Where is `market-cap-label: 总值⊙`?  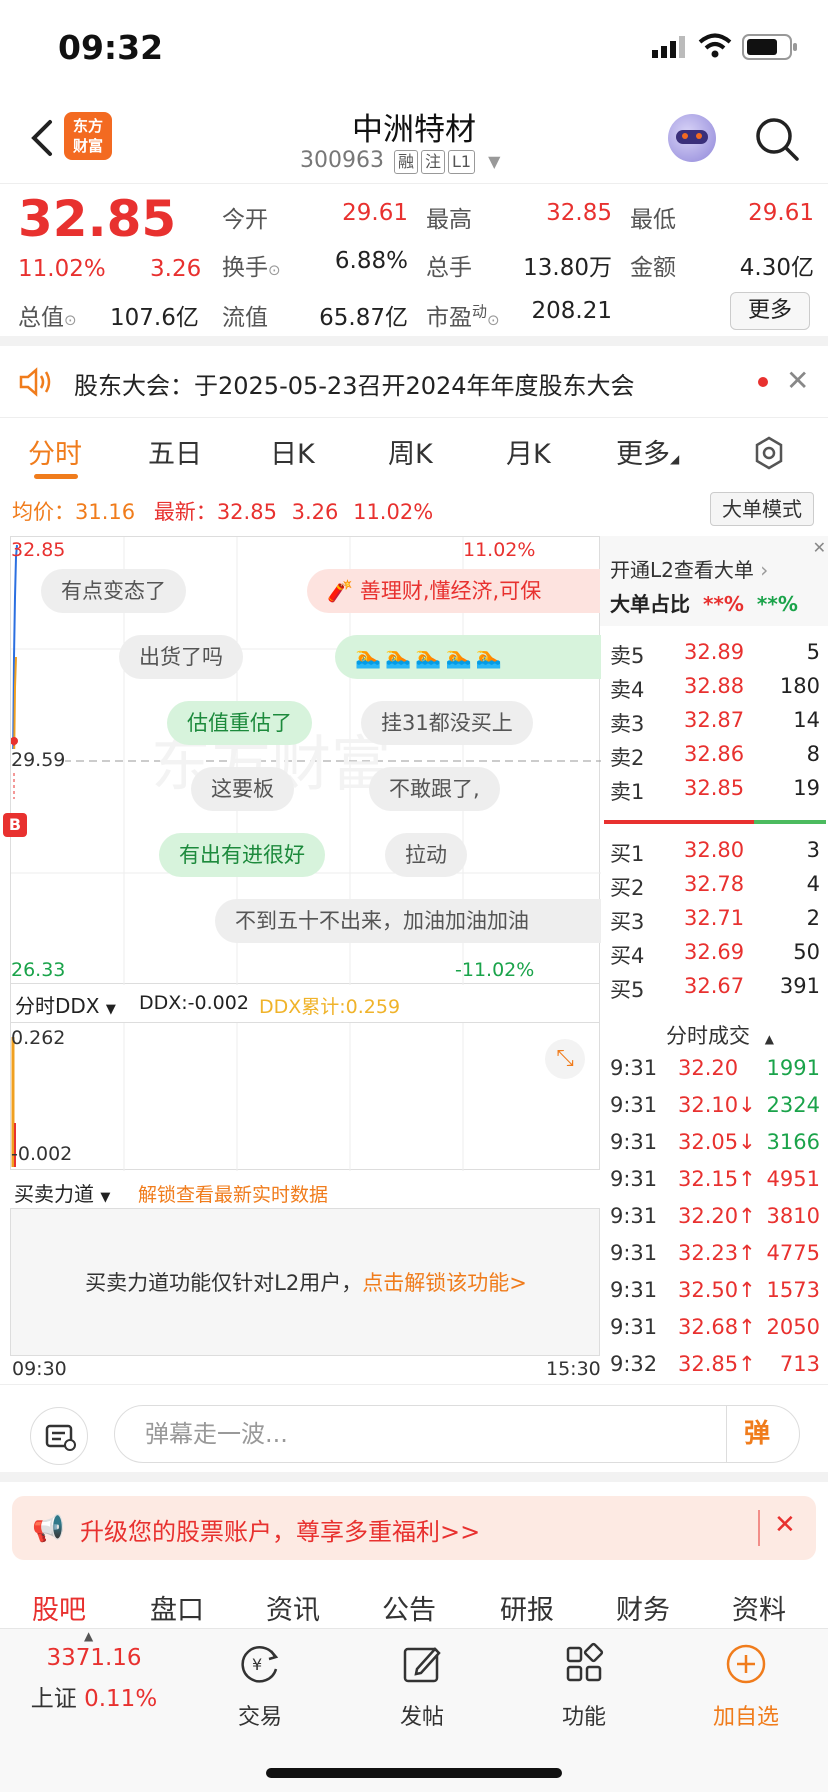 market-cap-label: 总值⊙ is located at coordinates (47, 315).